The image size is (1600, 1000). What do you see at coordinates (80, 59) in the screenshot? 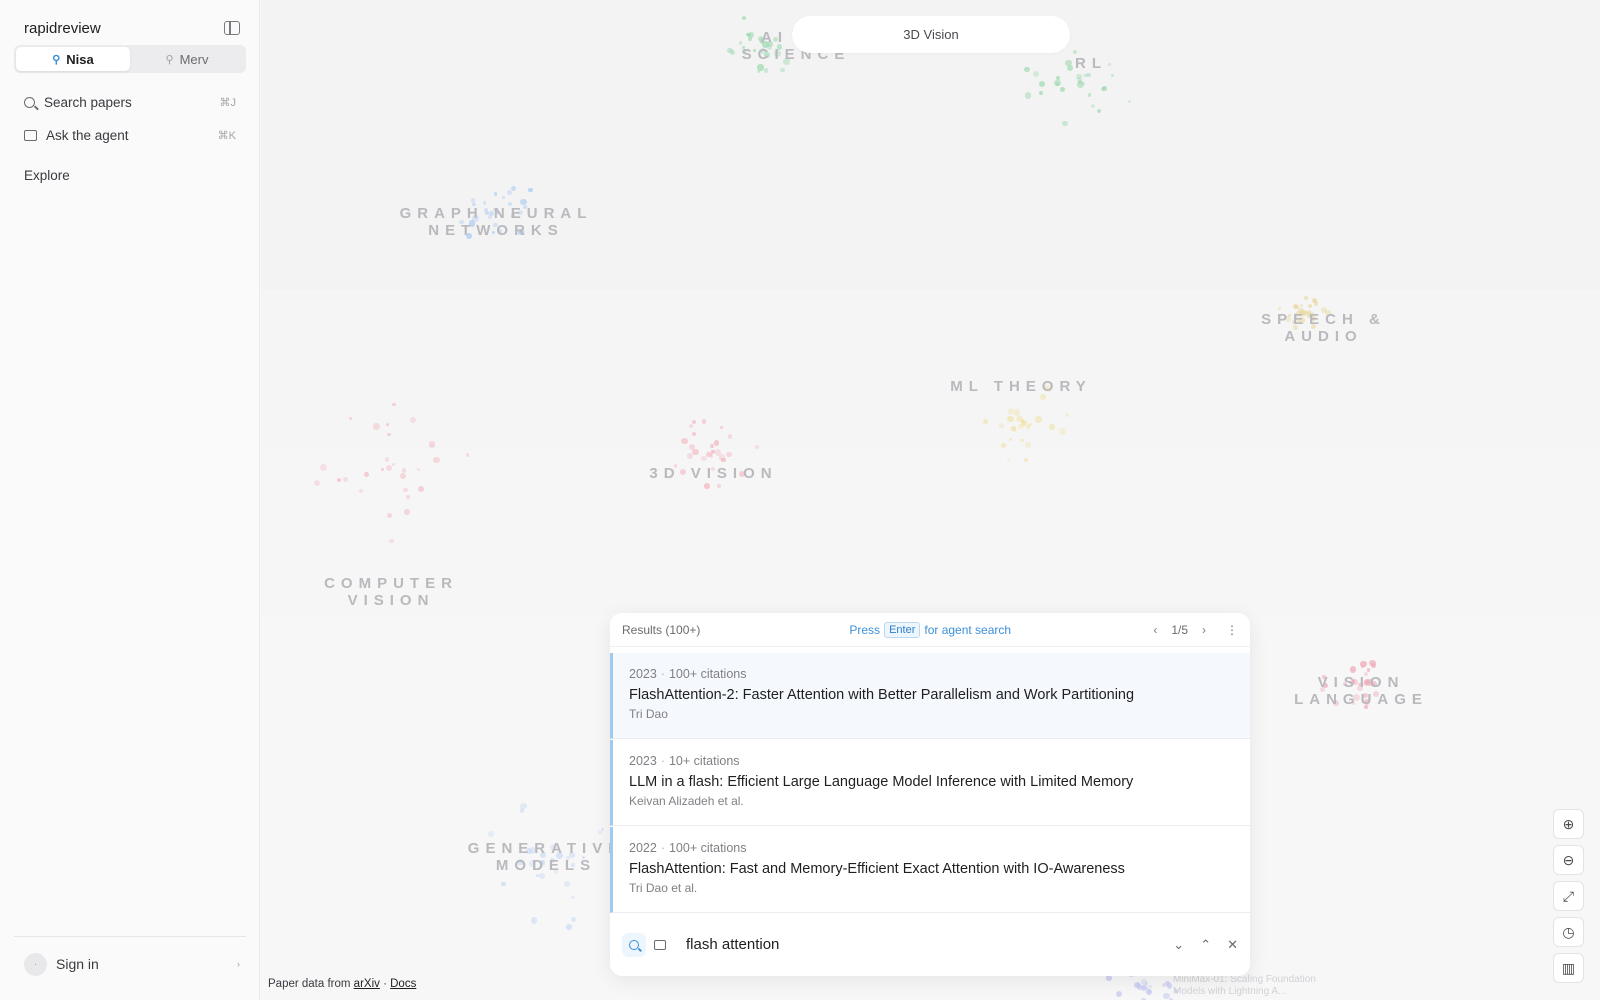
I see `profile-label: Nisa` at bounding box center [80, 59].